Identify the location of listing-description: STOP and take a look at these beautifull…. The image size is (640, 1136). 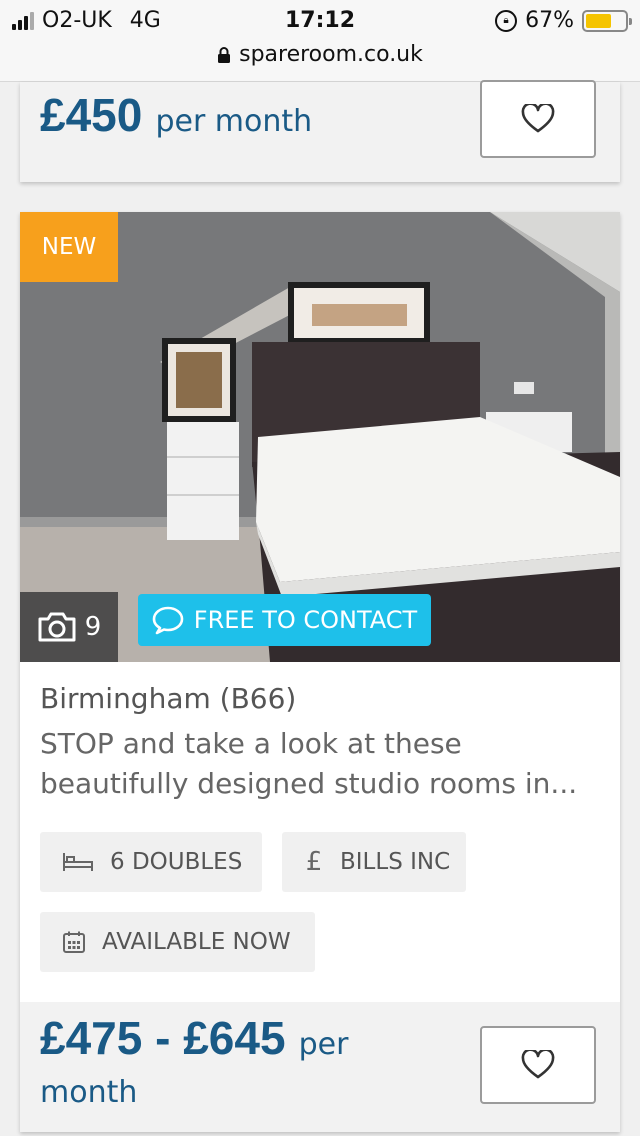
(309, 763).